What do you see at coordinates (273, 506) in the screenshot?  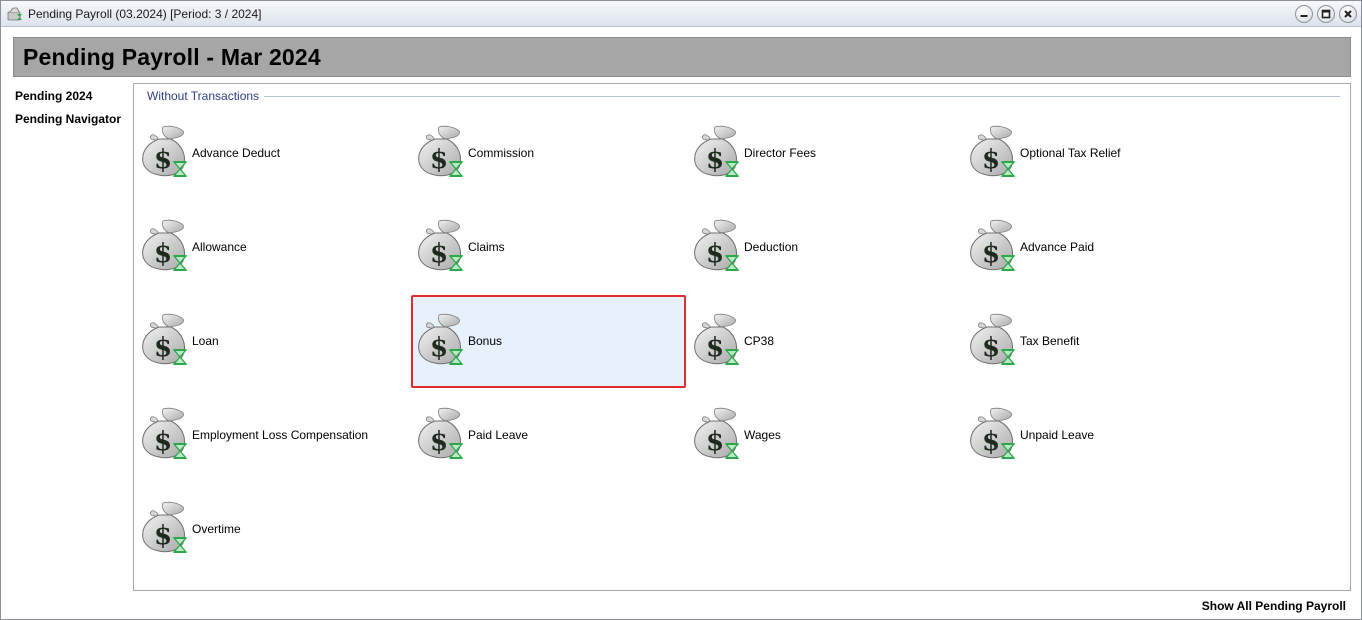 I see `tile-overtime: $ Overtime` at bounding box center [273, 506].